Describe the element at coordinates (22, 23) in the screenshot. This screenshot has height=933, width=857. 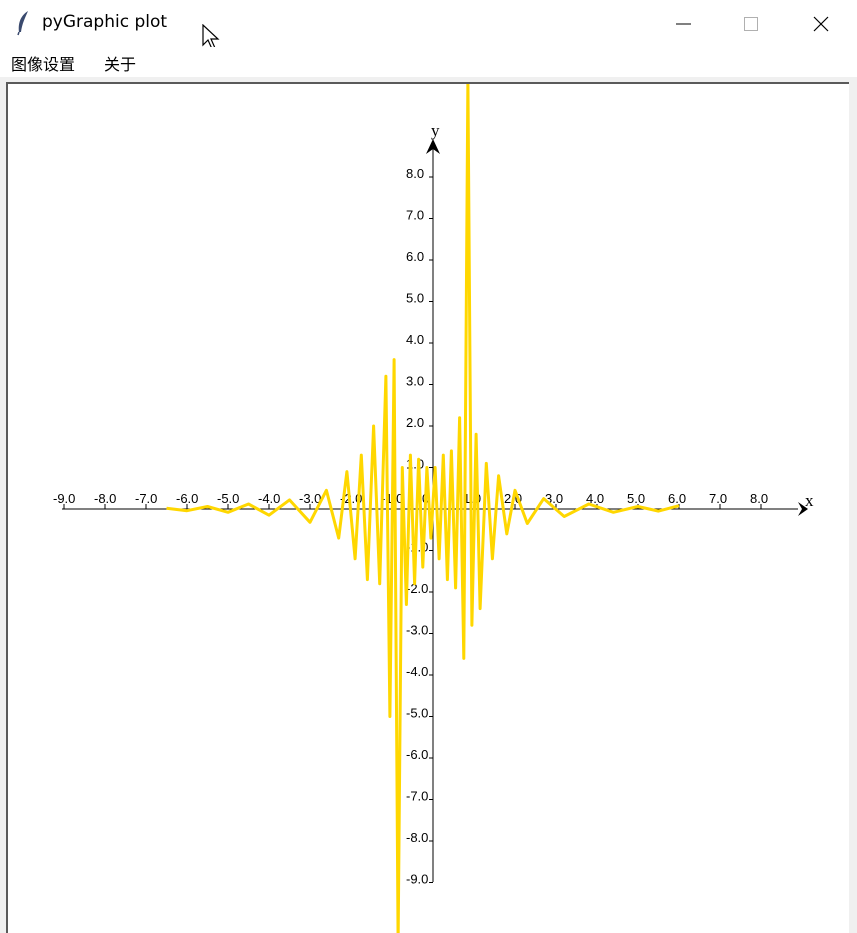
I see `feather-icon` at that location.